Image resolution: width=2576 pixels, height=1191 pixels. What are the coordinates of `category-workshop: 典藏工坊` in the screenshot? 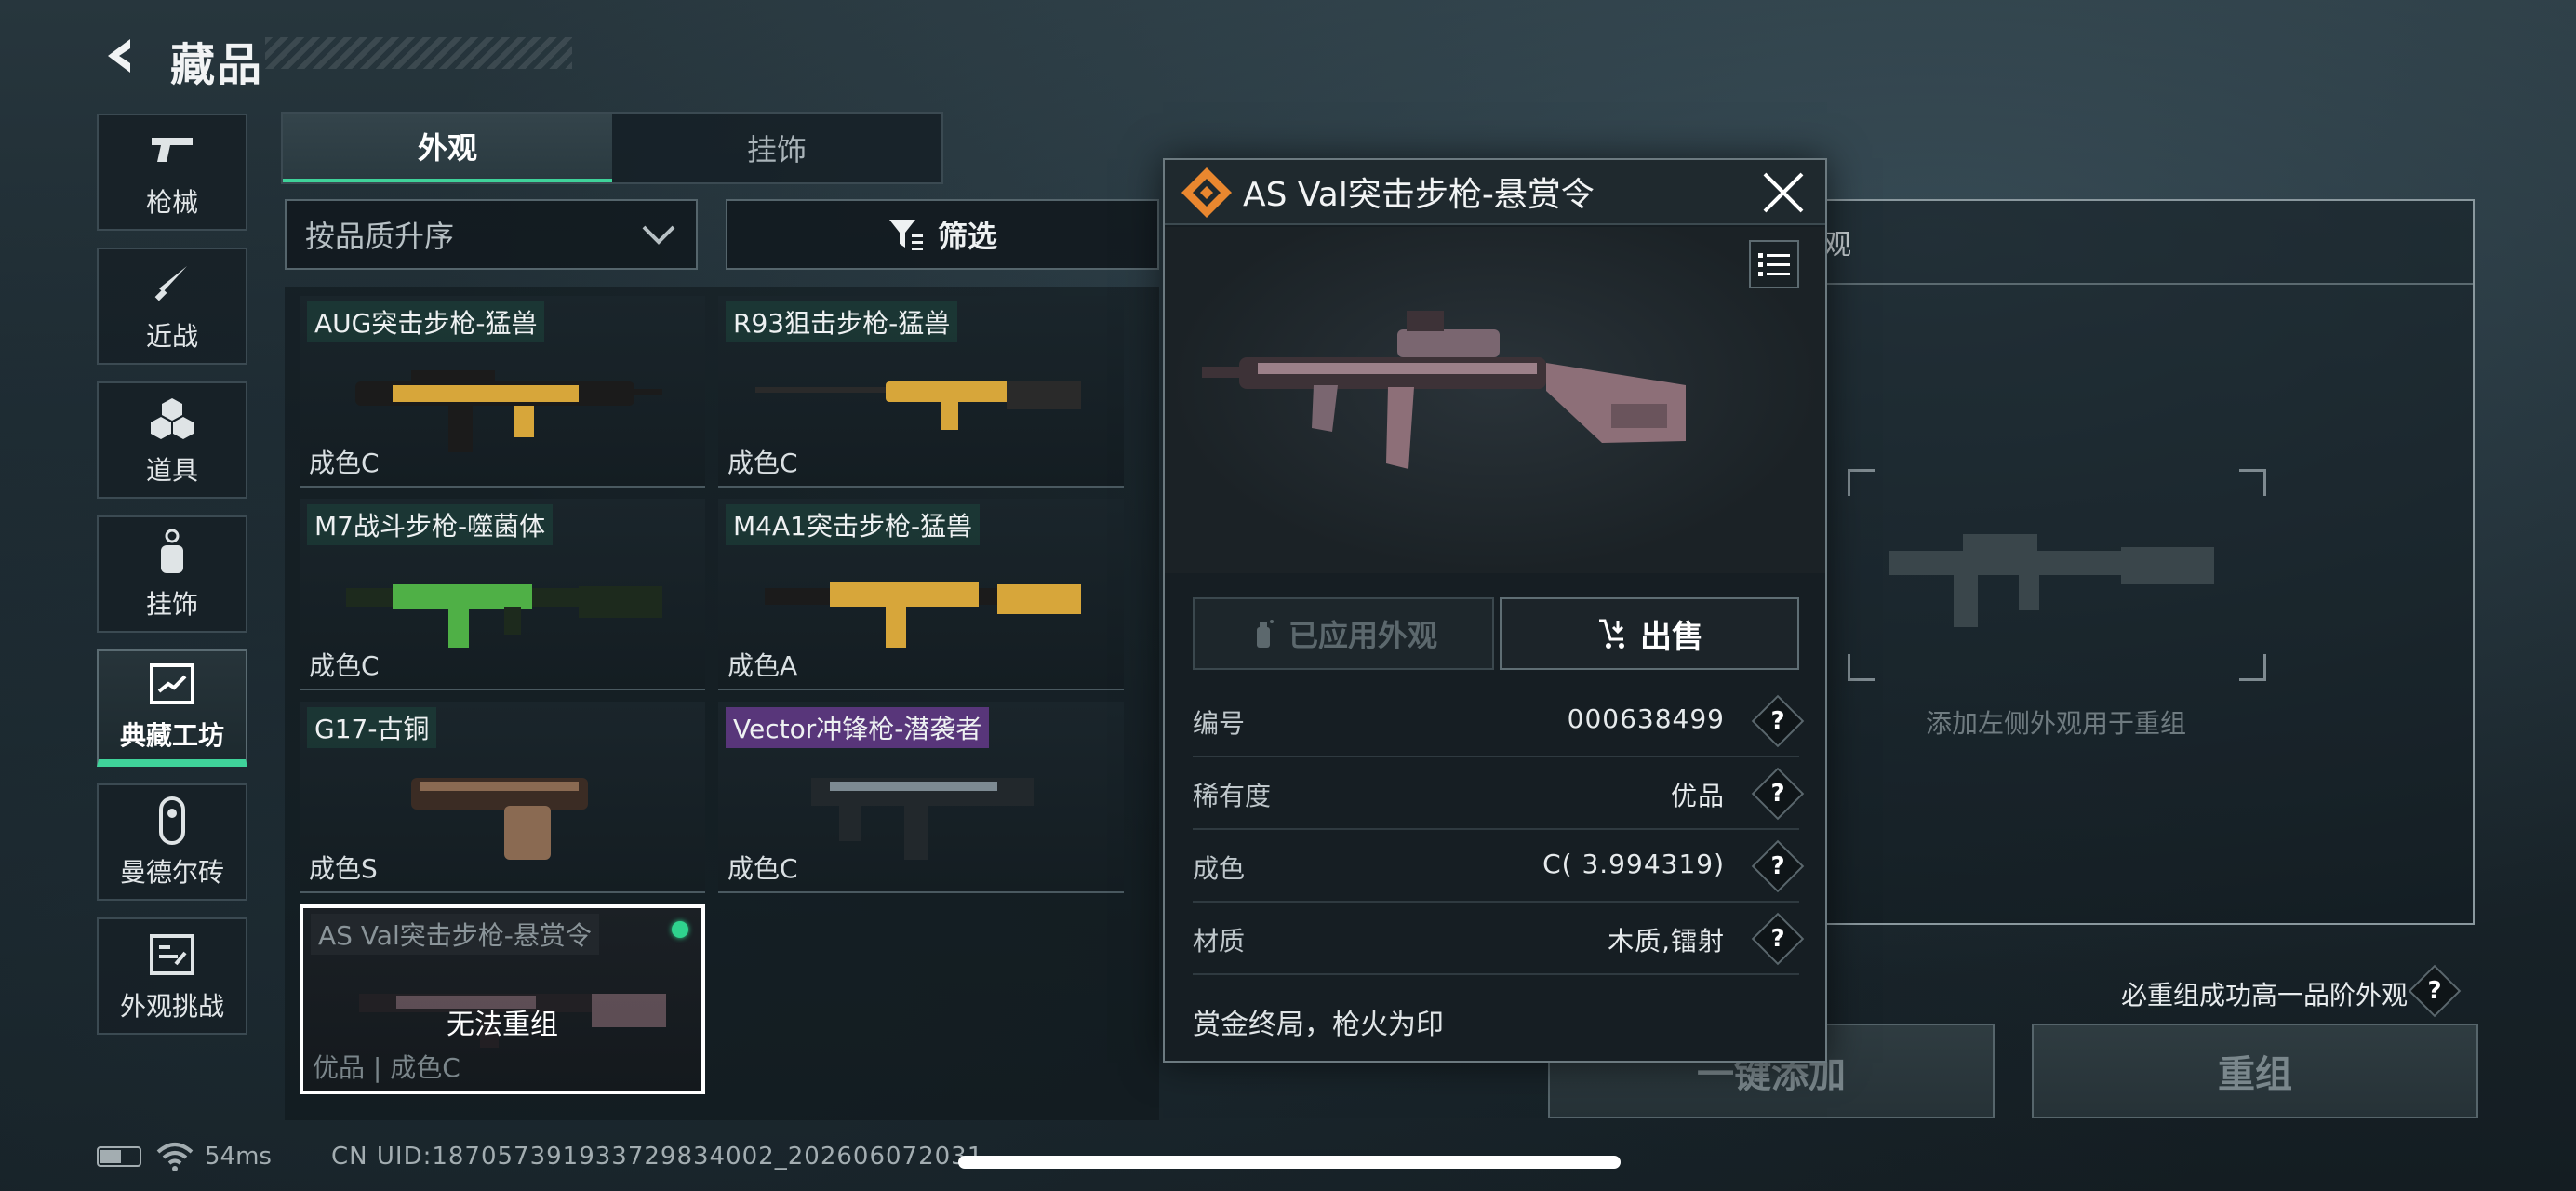 It's located at (172, 708).